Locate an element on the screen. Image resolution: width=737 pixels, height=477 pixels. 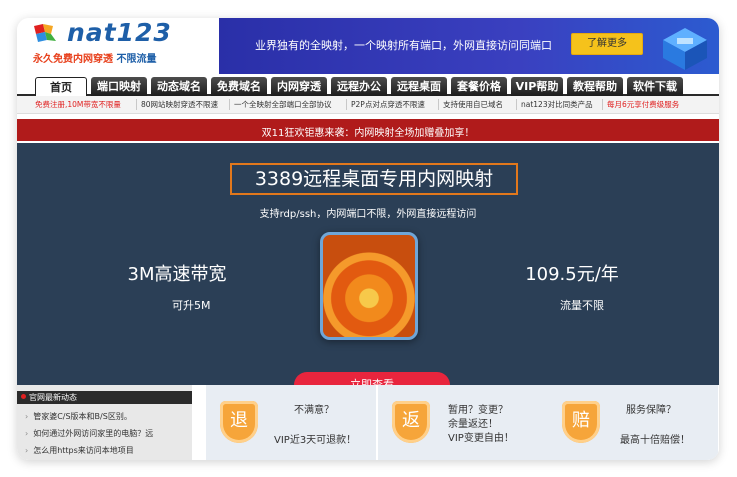
card-line: VIP近3天可退款！ is located at coordinates (315, 440).